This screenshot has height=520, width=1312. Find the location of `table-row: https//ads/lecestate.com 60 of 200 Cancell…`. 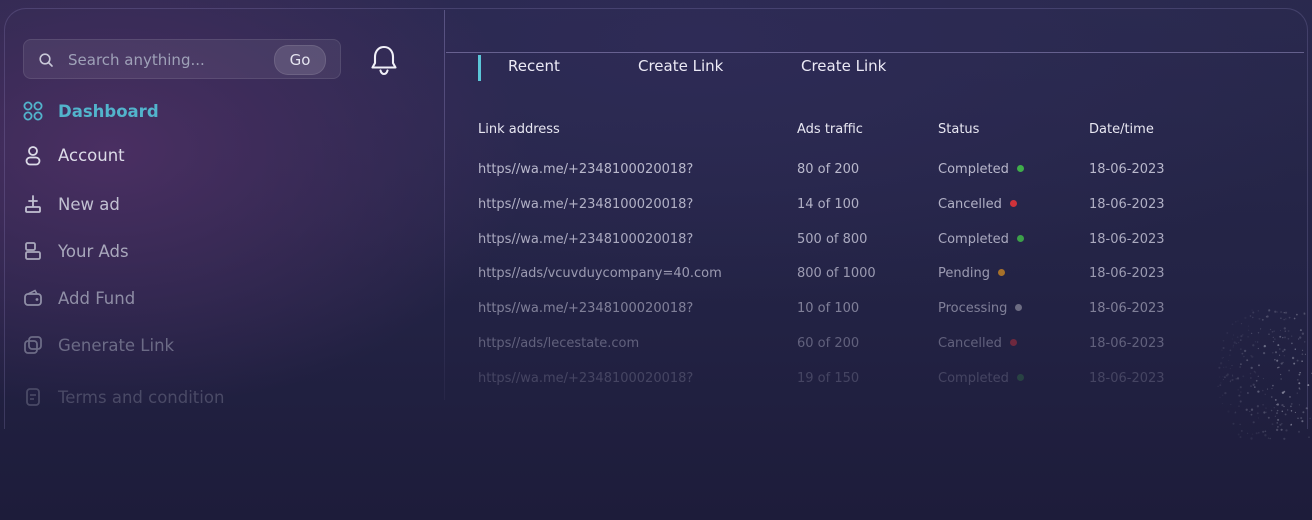

table-row: https//ads/lecestate.com 60 of 200 Cancell… is located at coordinates (868, 346).